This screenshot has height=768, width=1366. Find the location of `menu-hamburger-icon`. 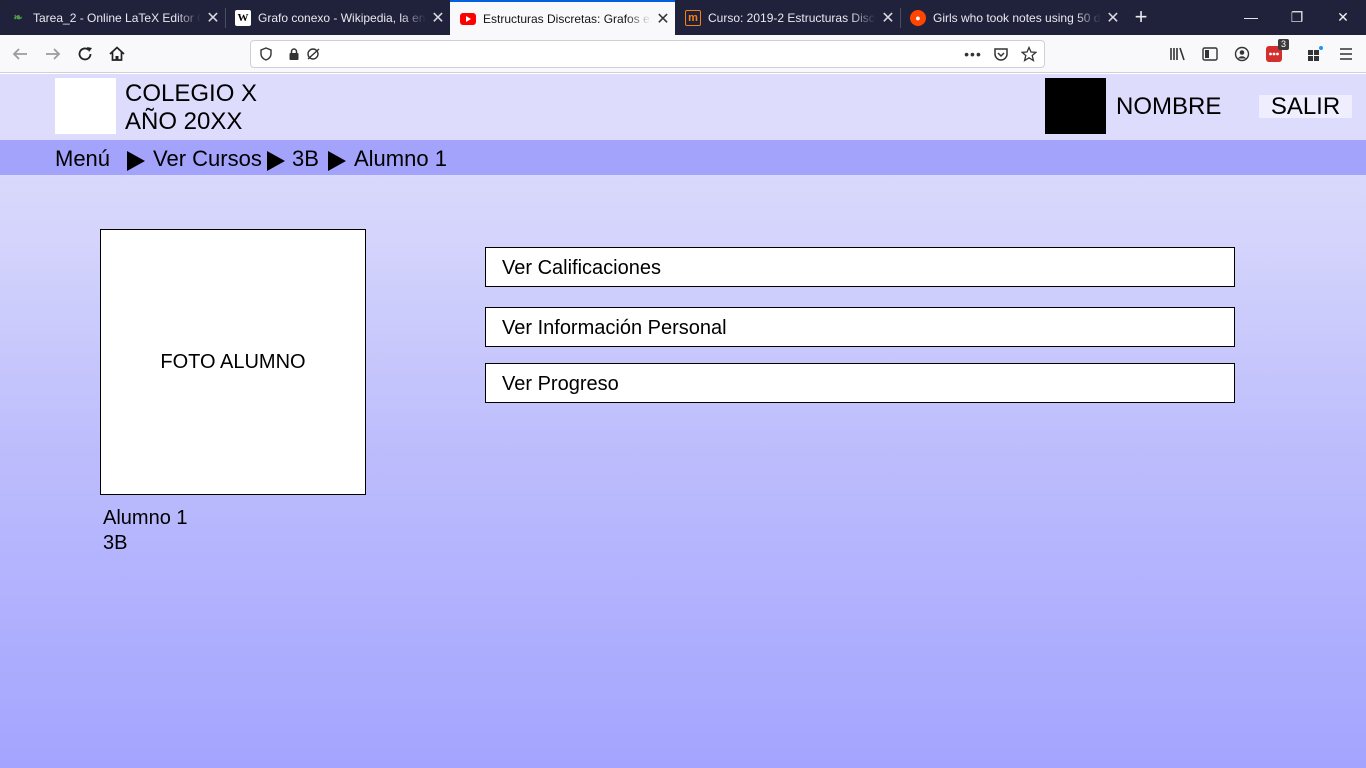

menu-hamburger-icon is located at coordinates (1346, 54).